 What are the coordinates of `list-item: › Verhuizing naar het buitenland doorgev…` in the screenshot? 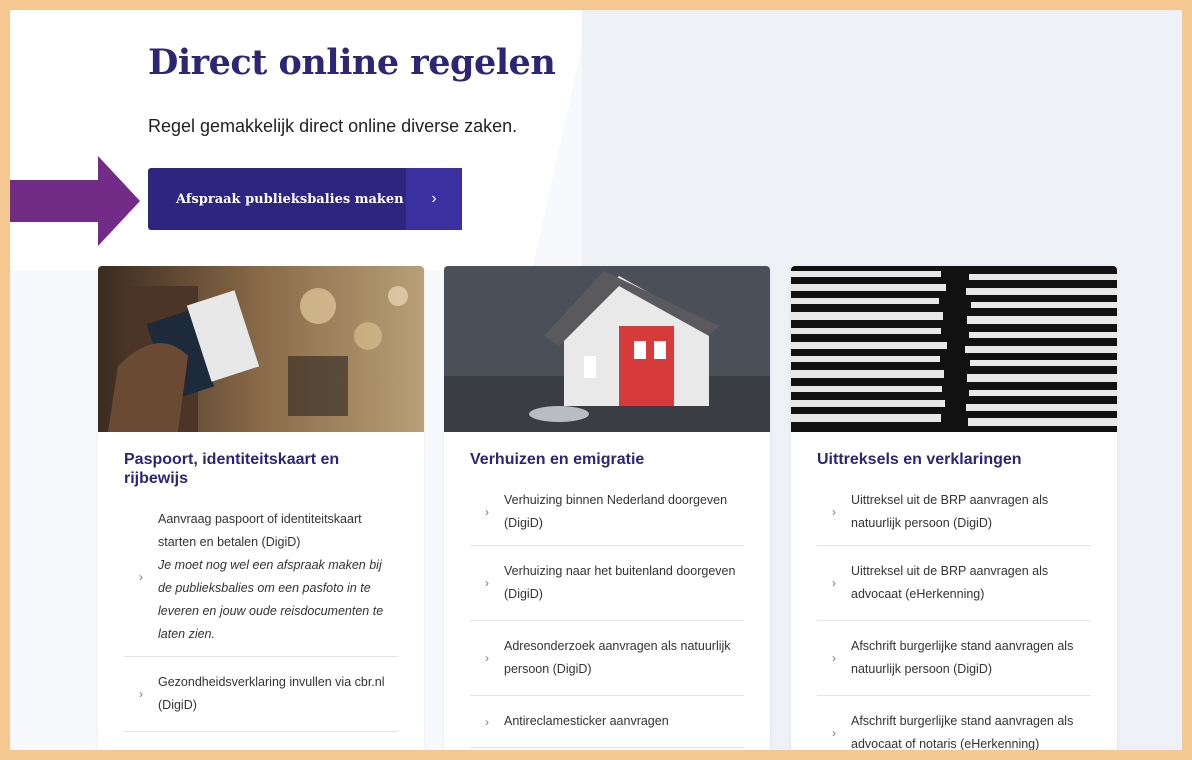 It's located at (607, 583).